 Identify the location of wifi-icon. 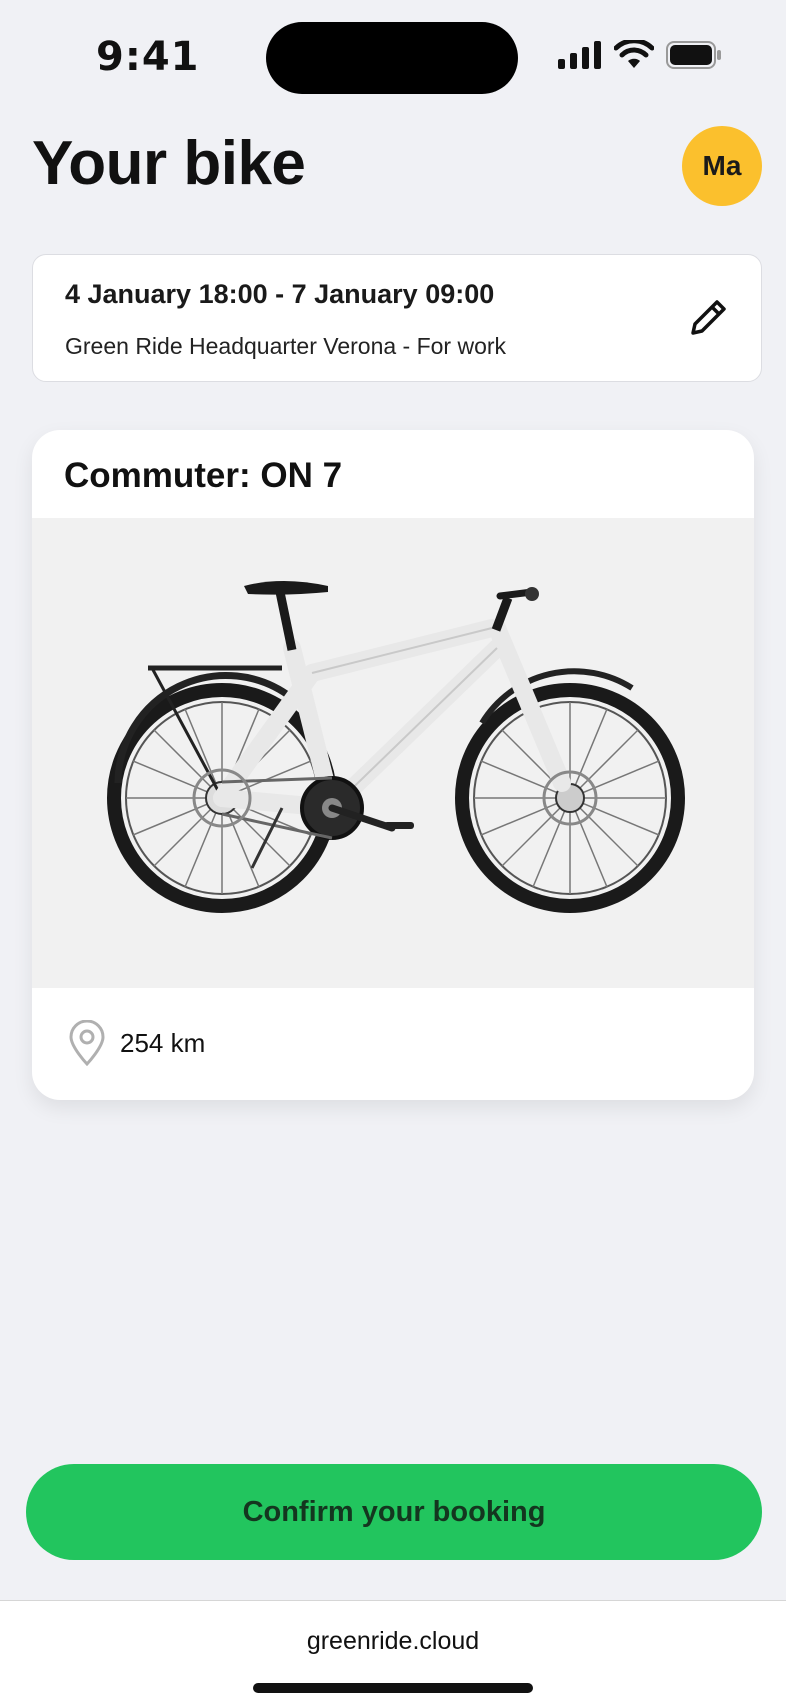
(634, 54).